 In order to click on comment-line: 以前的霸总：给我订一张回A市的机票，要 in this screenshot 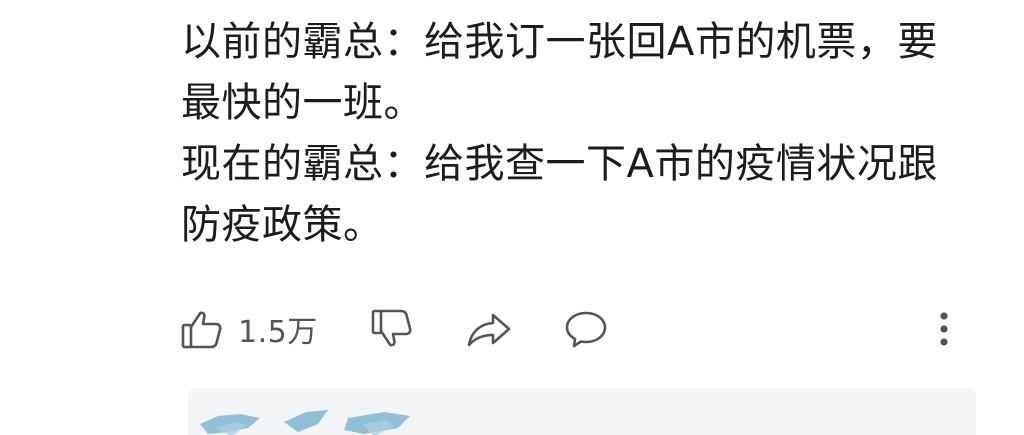, I will do `click(559, 42)`.